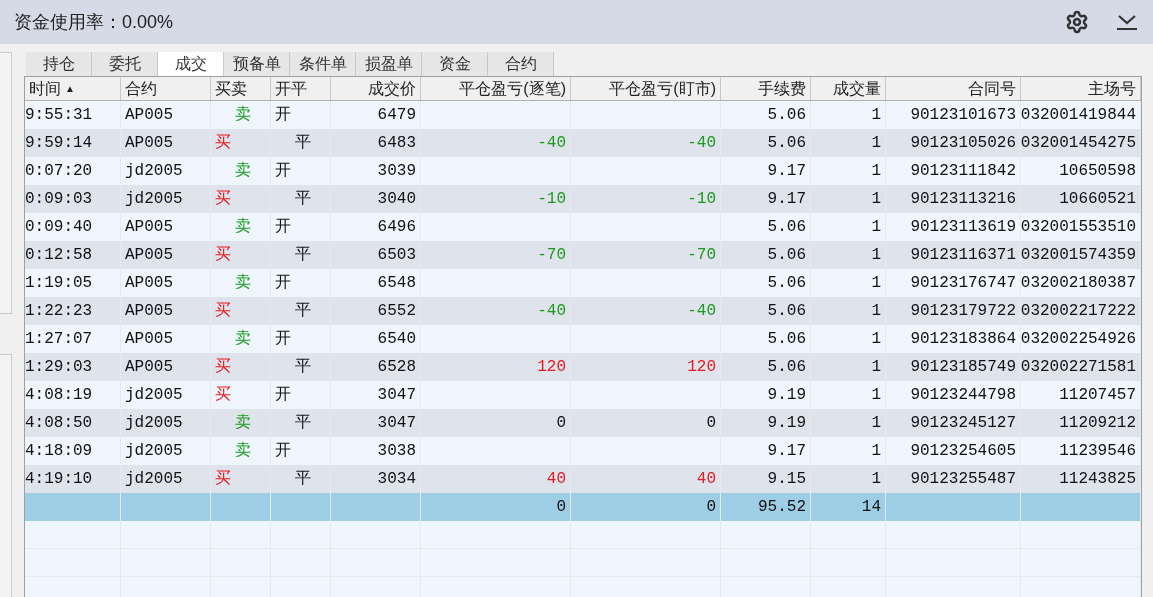 This screenshot has height=597, width=1153. Describe the element at coordinates (45, 89) in the screenshot. I see `column-header: 时间` at that location.